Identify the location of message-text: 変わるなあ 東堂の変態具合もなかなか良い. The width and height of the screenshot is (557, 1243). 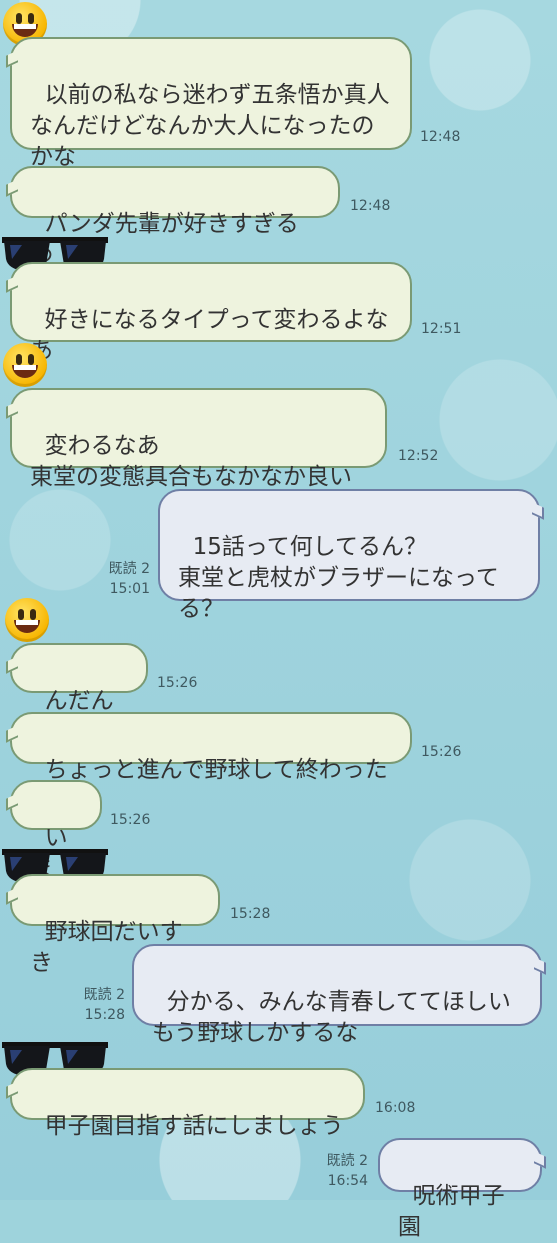
(191, 461).